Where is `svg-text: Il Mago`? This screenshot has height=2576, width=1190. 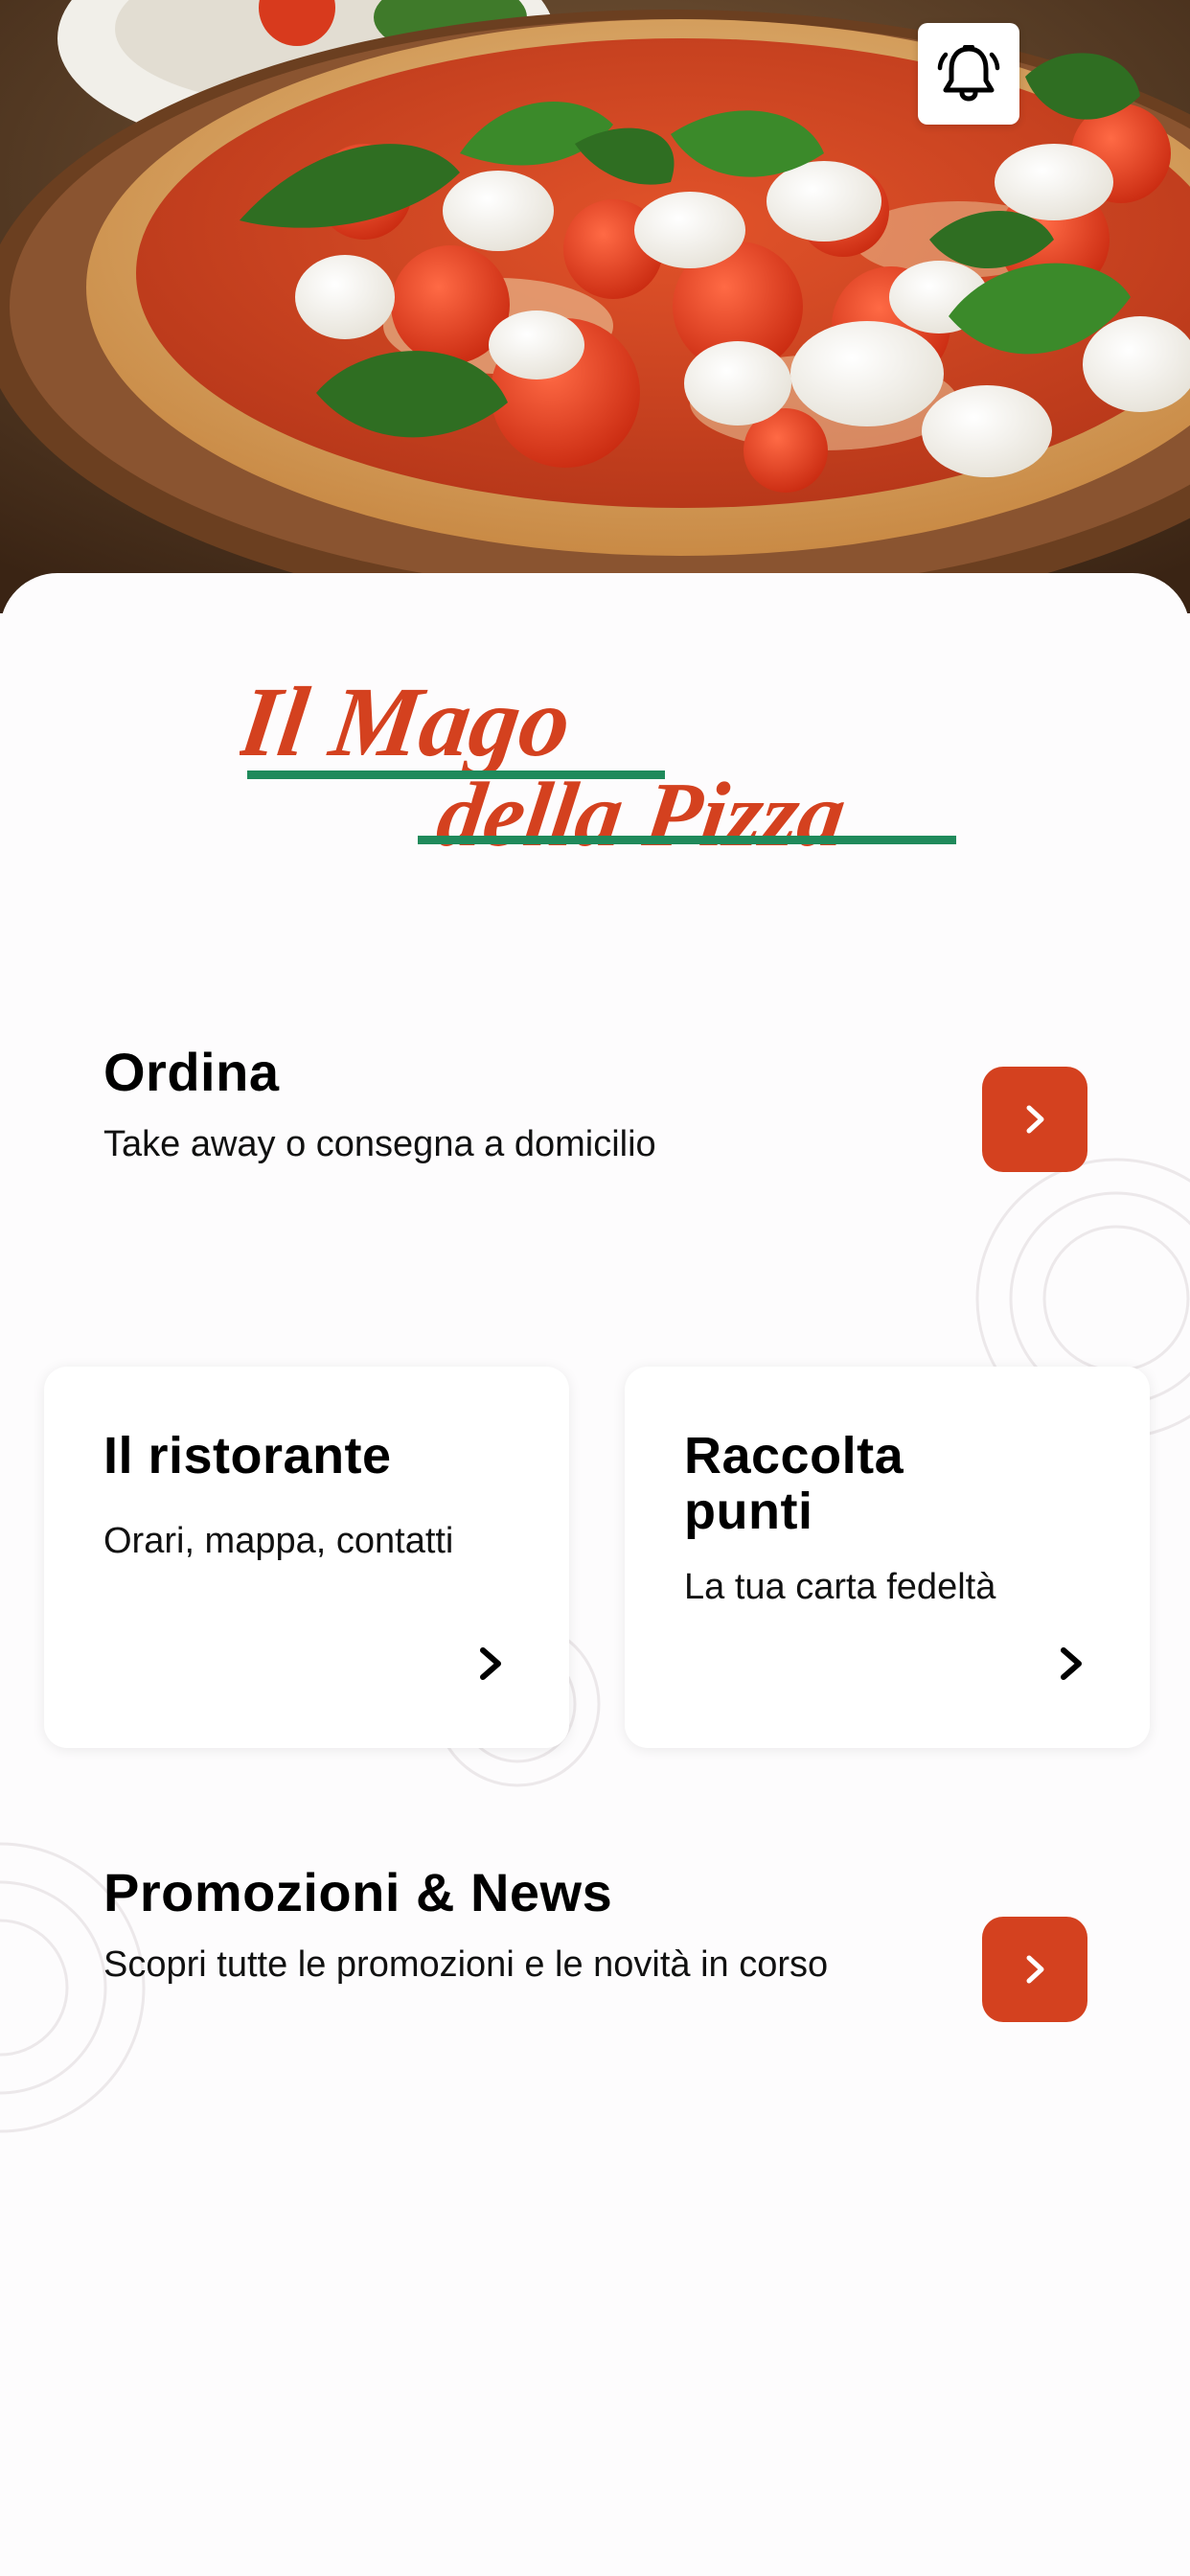
svg-text: Il Mago is located at coordinates (409, 721).